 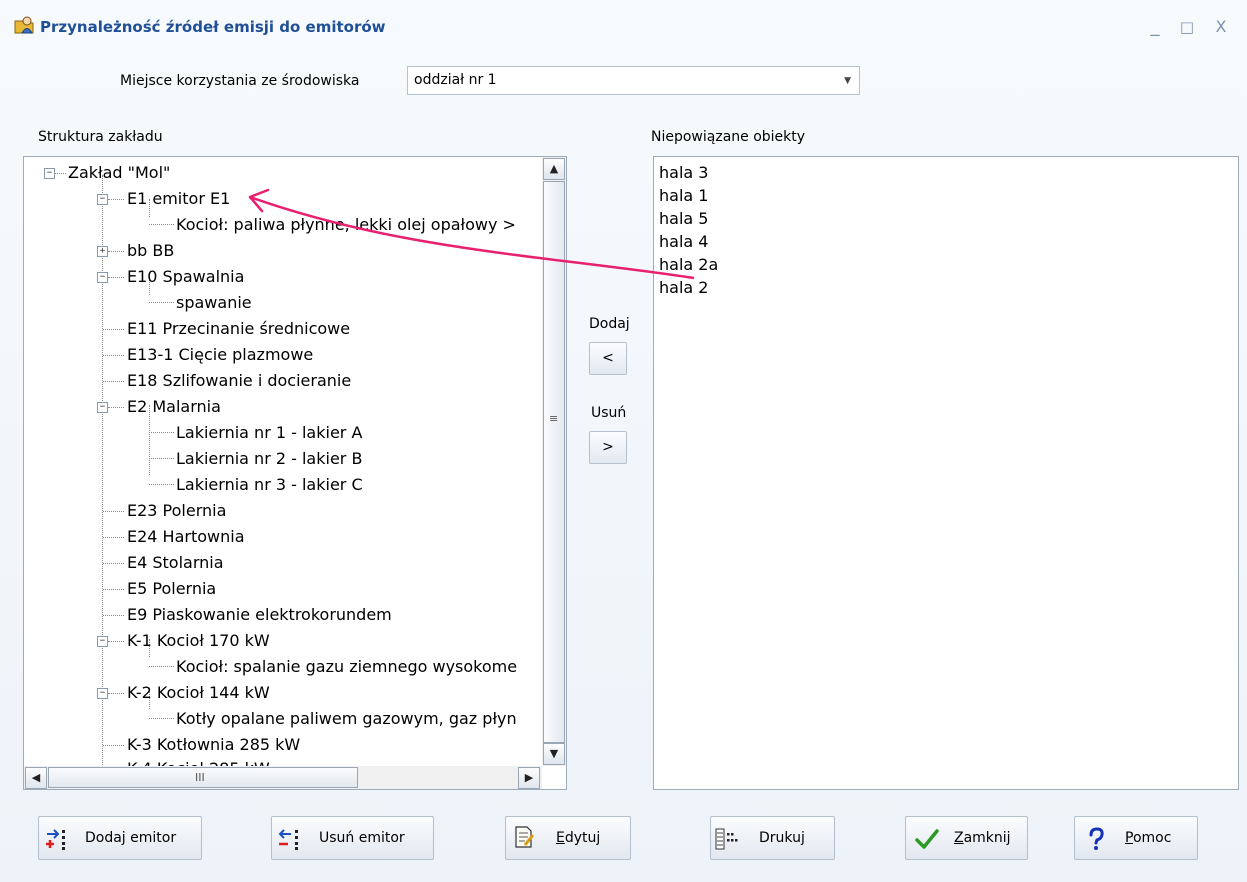 What do you see at coordinates (346, 667) in the screenshot?
I see `tree-node-source: Kocioł: spalanie gazu ziemnego wysokome` at bounding box center [346, 667].